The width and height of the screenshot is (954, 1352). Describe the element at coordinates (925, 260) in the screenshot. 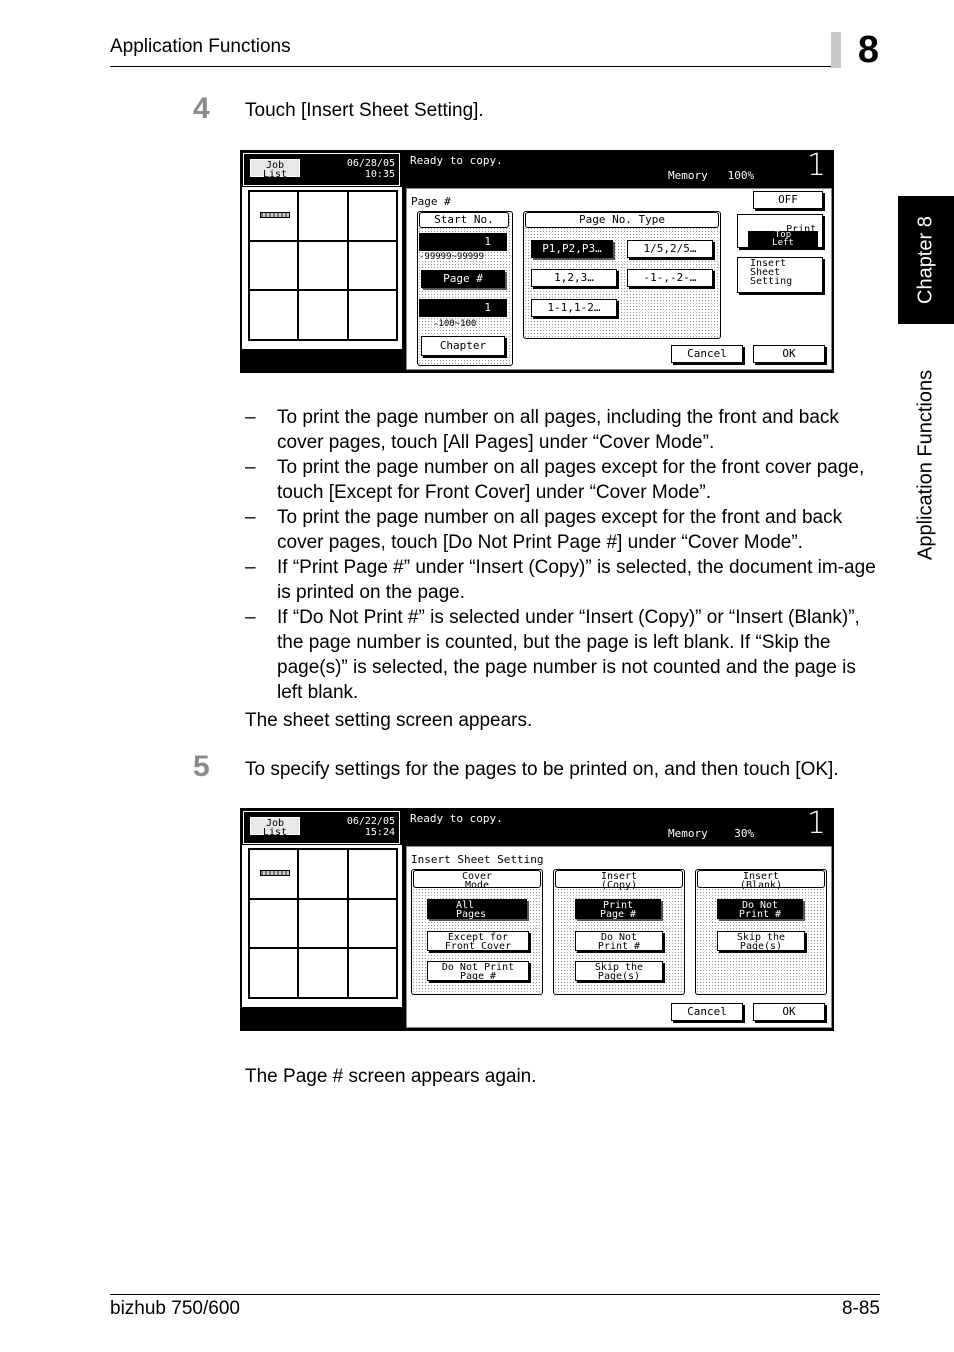

I see `side-tab-chapter: Chapter 8` at that location.